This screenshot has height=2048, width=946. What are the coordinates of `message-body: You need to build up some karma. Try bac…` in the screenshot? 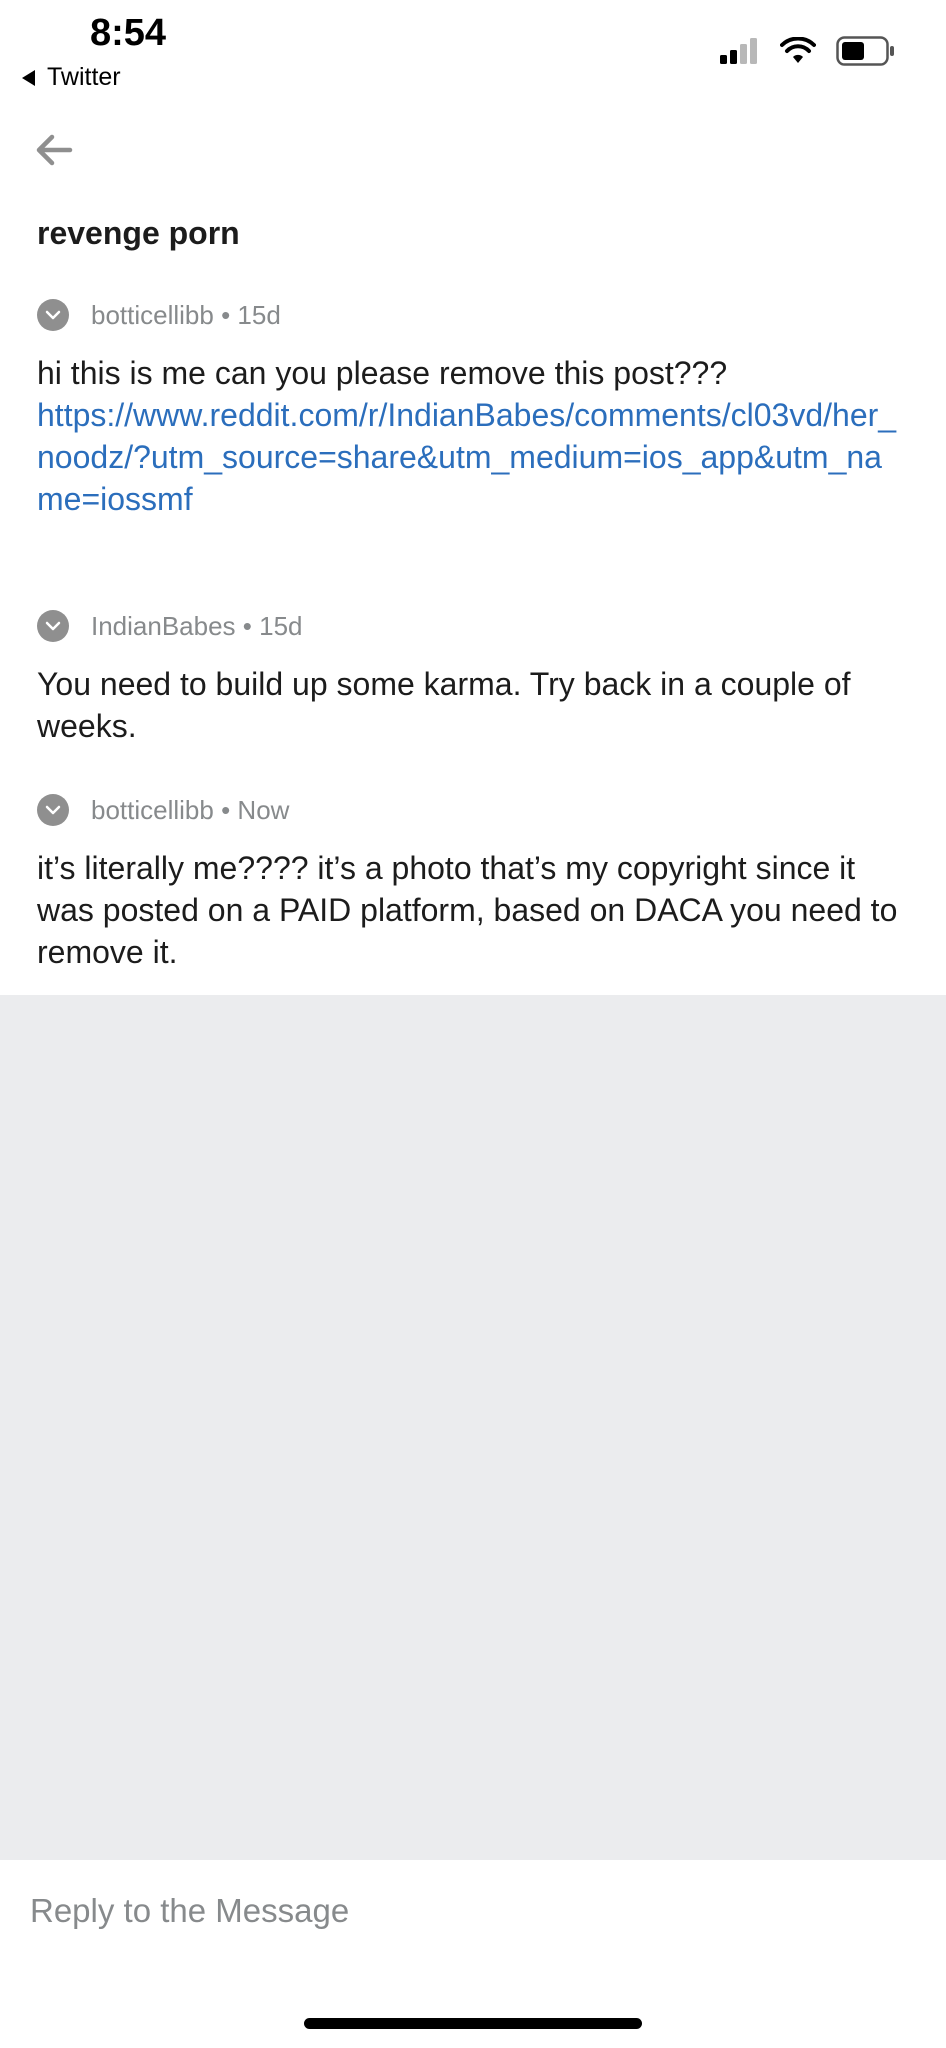 It's located at (444, 705).